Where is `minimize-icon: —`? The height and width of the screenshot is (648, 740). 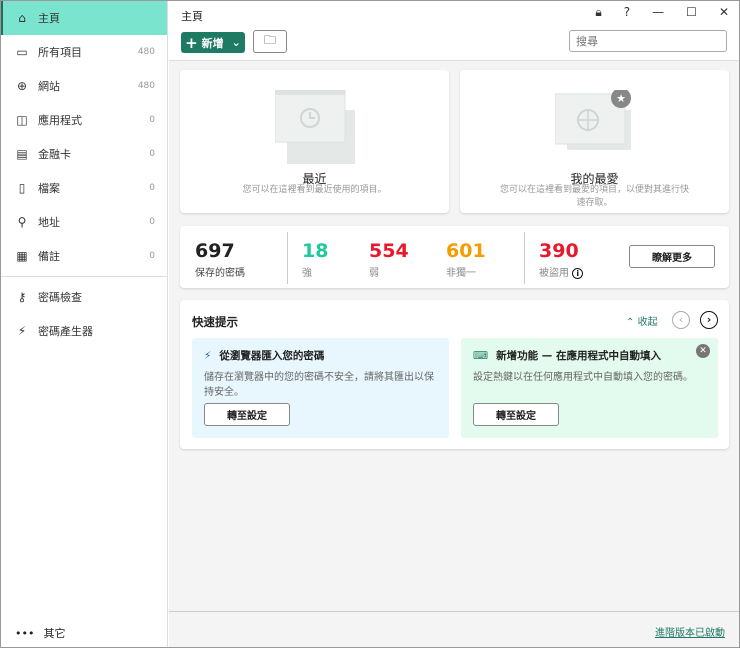 minimize-icon: — is located at coordinates (658, 12).